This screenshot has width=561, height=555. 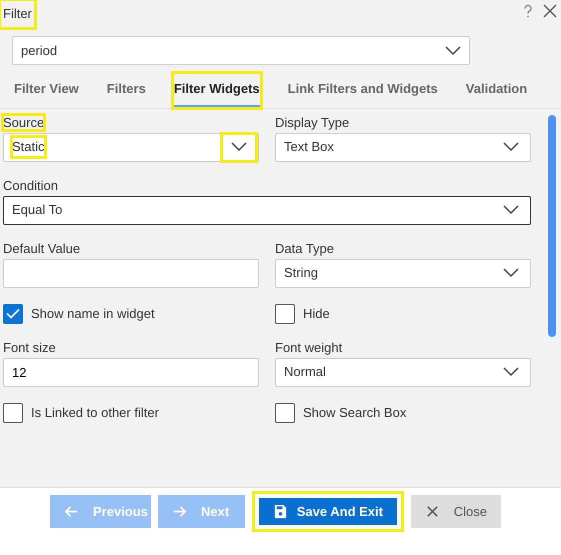 What do you see at coordinates (267, 210) in the screenshot?
I see `select-field: Equal To` at bounding box center [267, 210].